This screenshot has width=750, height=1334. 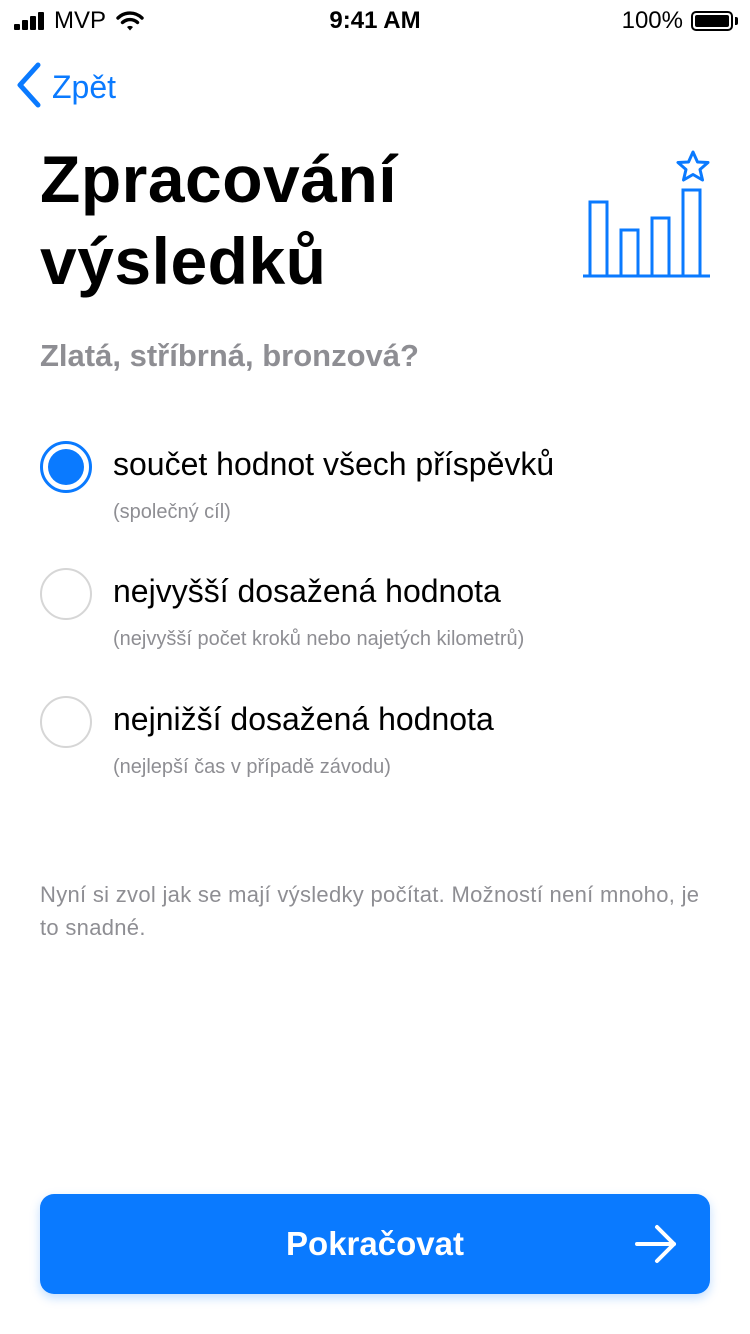 I want to click on status-bar: MVP 9:41 AM 100%, so click(x=375, y=20).